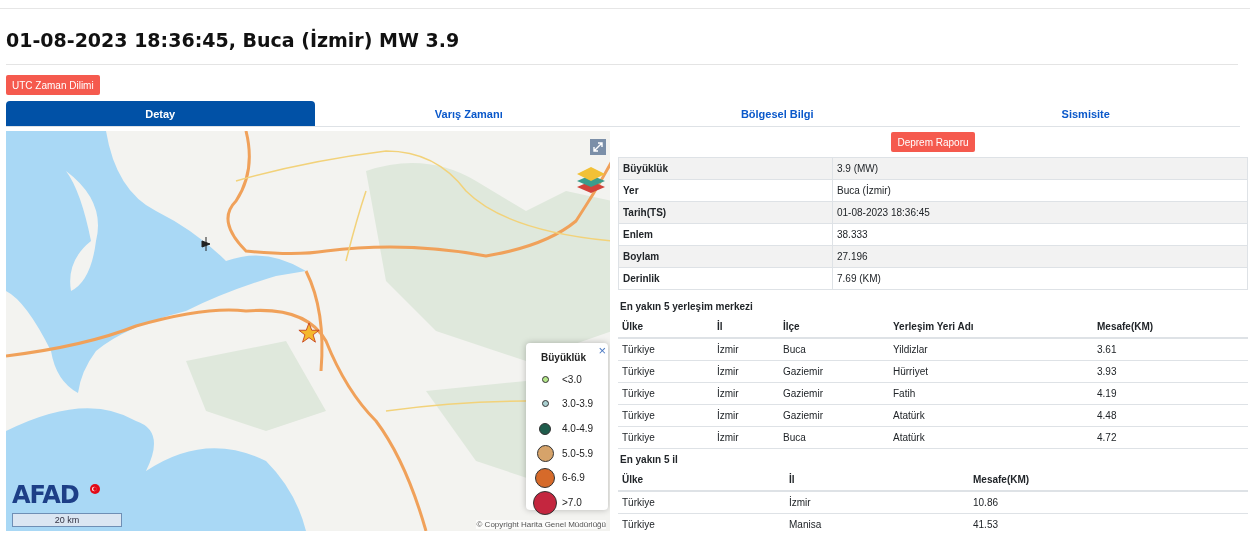 This screenshot has height=533, width=1250. I want to click on page-title: 01-08-2023 18:36:45, Buca (İzmir) MW 3.9, so click(622, 37).